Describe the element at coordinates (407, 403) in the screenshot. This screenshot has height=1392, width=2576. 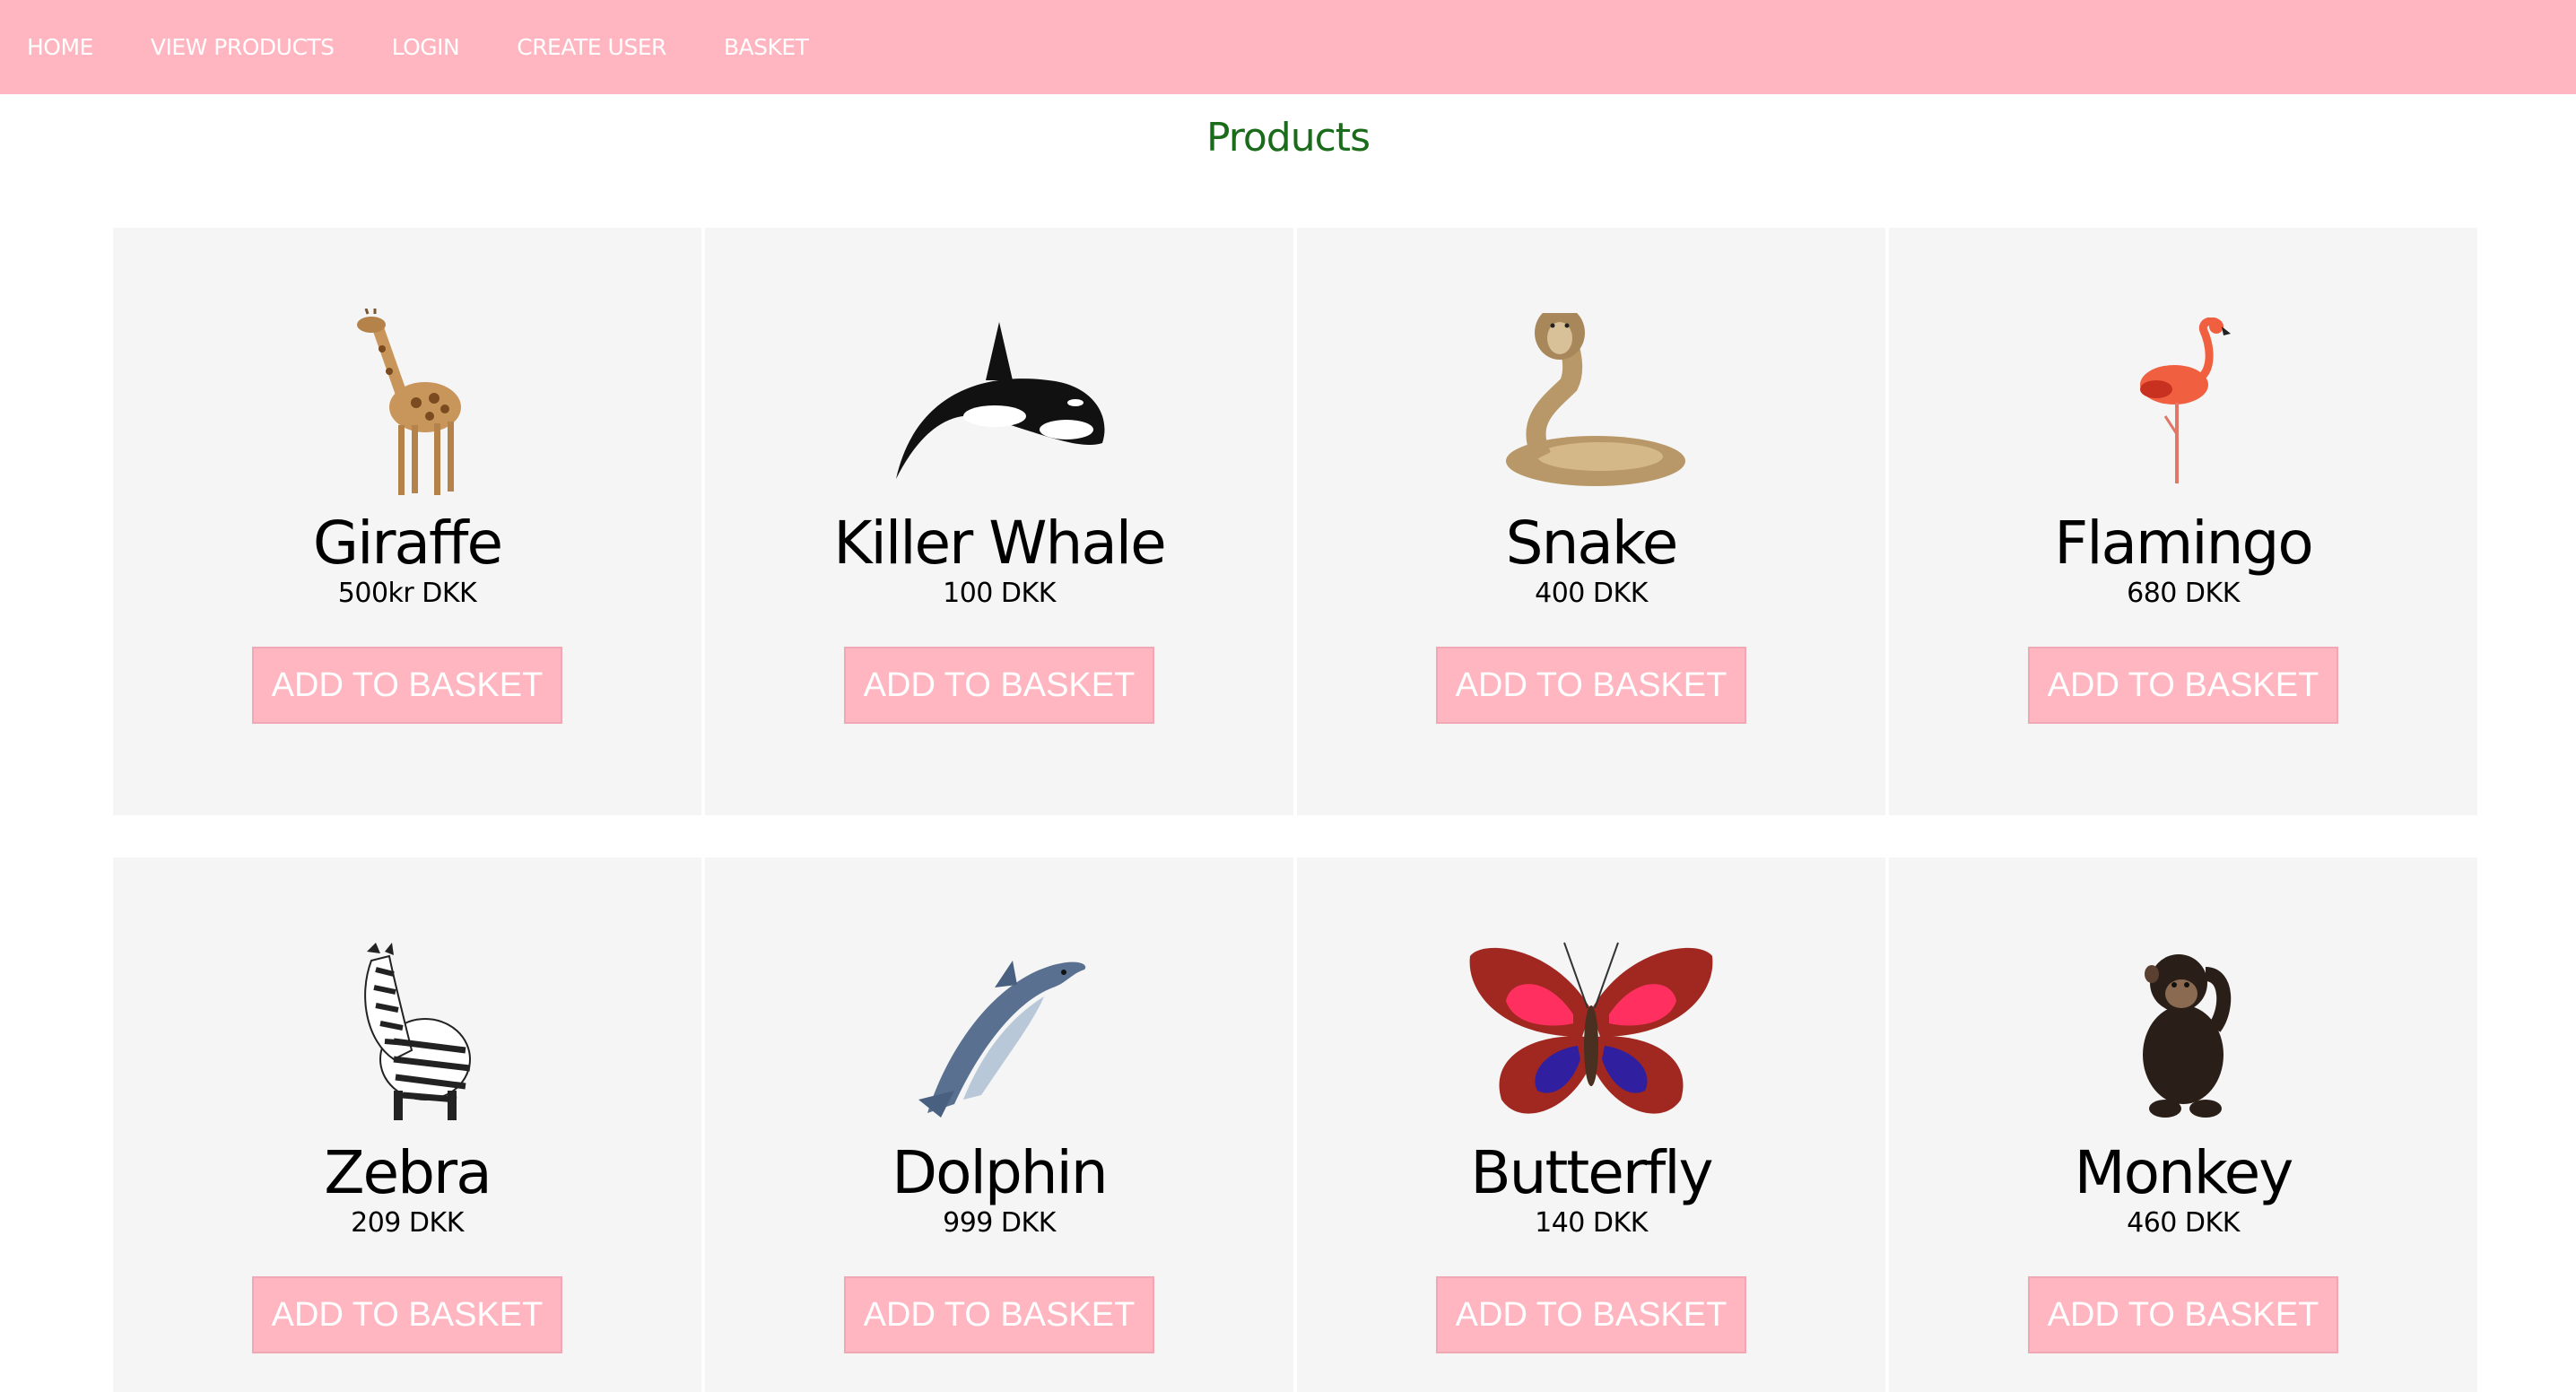
I see `giraffe-icon` at that location.